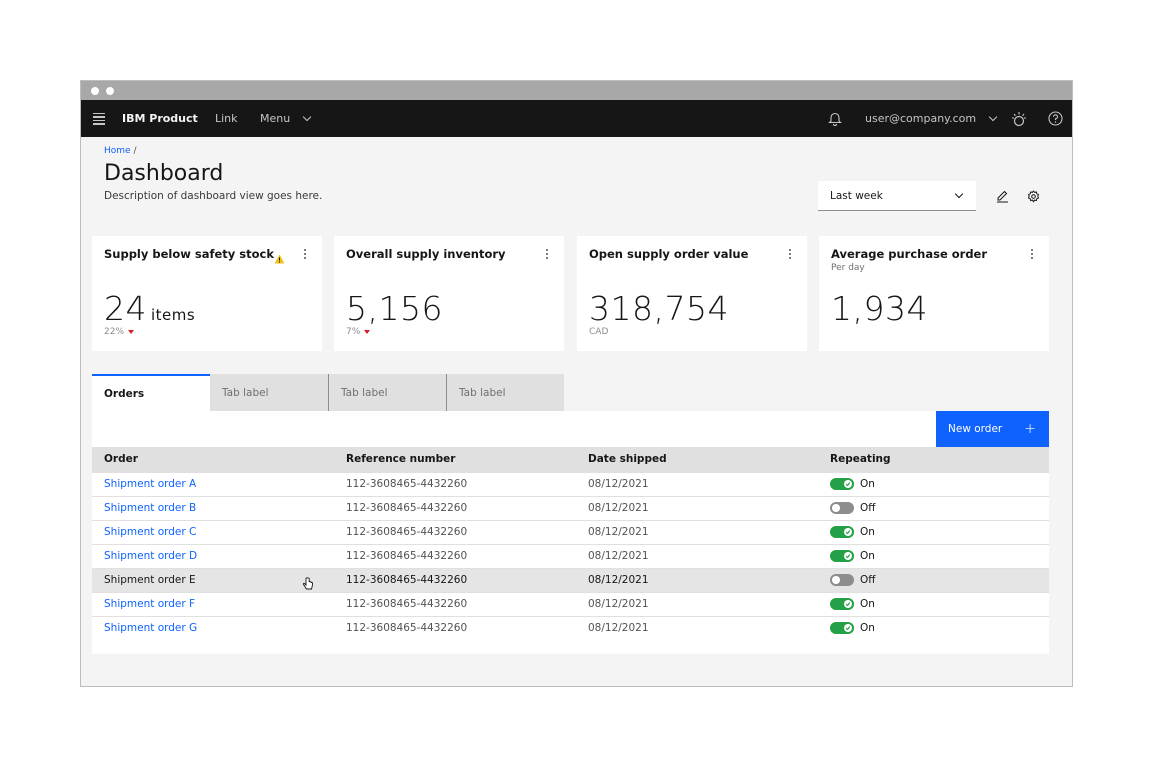 This screenshot has height=767, width=1152. What do you see at coordinates (307, 117) in the screenshot?
I see `chevron-down-icon` at bounding box center [307, 117].